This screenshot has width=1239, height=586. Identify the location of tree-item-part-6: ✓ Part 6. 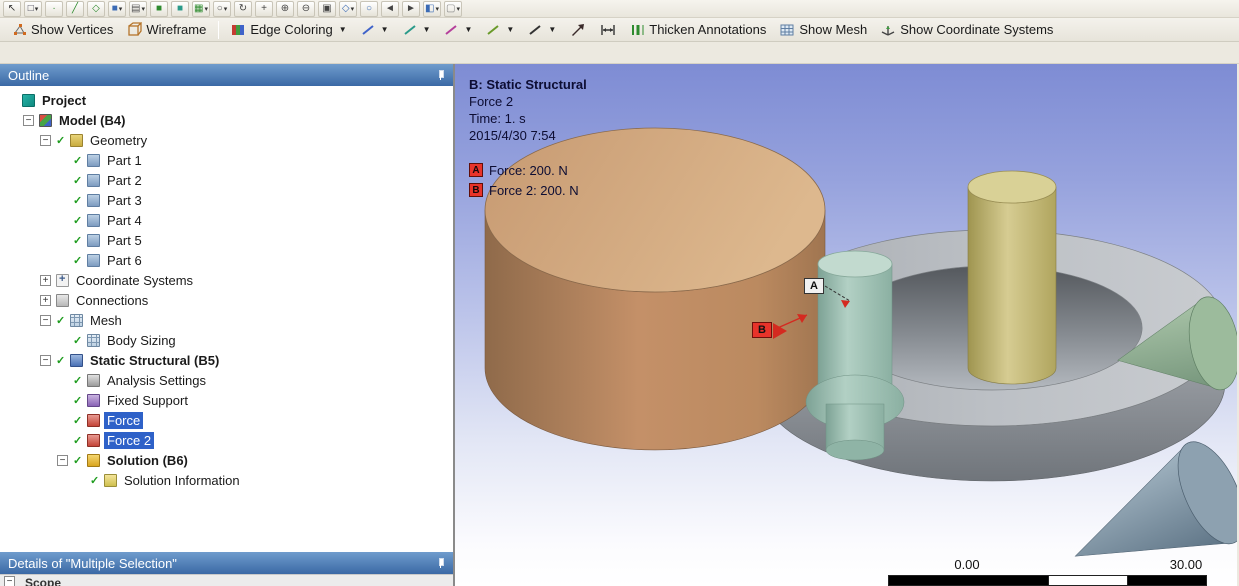
(226, 260).